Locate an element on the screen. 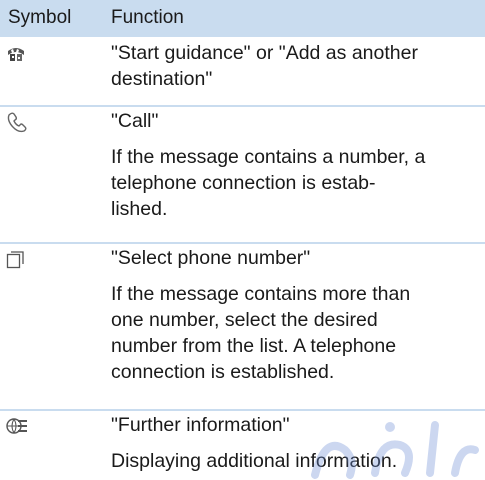  function-column-header: Function is located at coordinates (147, 17).